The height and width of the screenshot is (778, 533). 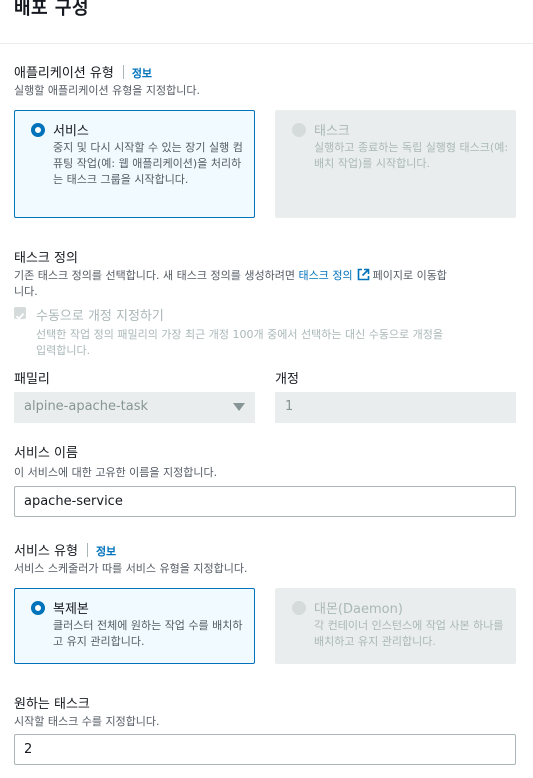 I want to click on page-header: 배포 구성, so click(x=266, y=22).